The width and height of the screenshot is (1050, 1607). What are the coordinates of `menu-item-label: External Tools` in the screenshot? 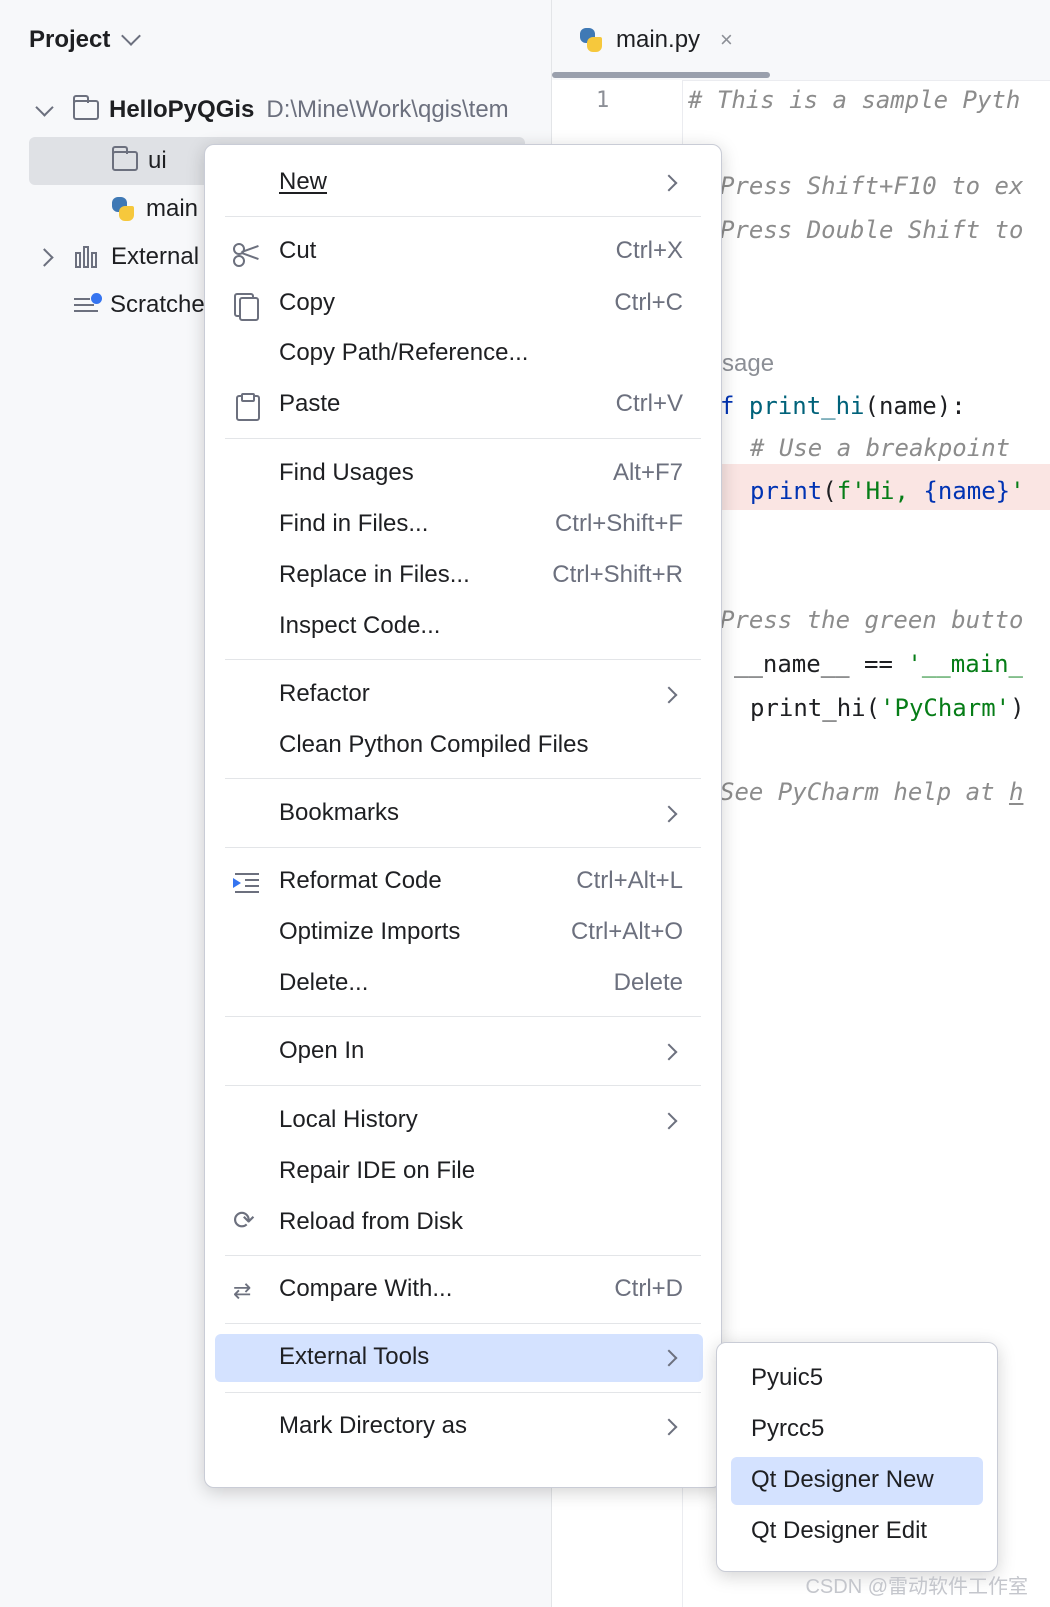 It's located at (354, 1356).